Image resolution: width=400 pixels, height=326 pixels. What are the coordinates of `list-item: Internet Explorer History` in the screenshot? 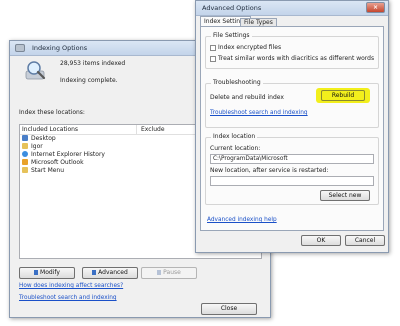 It's located at (63, 155).